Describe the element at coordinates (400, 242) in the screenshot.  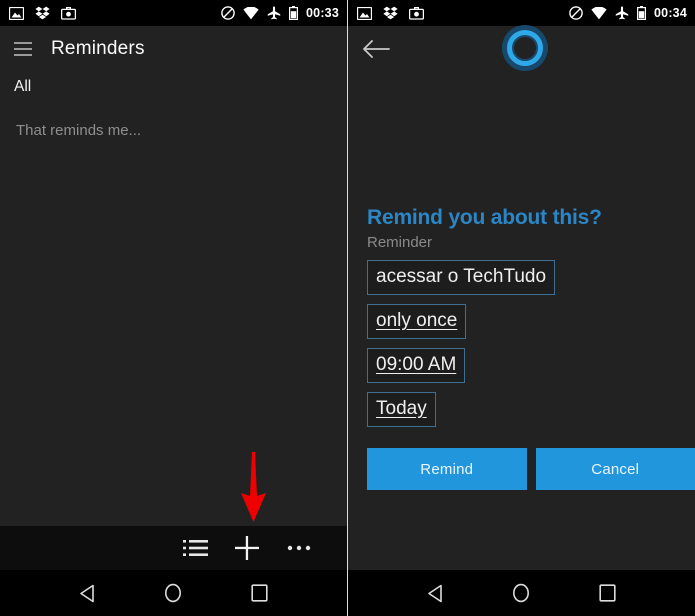
I see `reminder-label: Reminder` at that location.